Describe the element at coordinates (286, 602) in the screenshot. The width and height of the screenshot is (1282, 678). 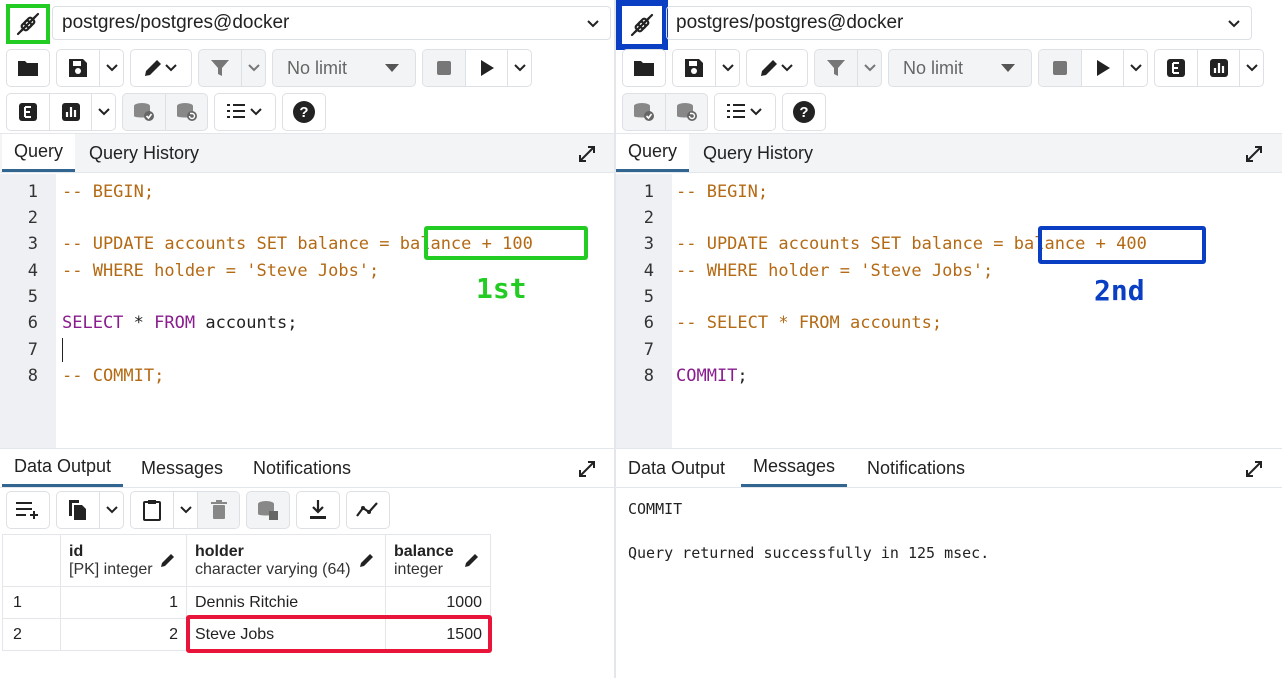
I see `cell-holder: Dennis Ritchie` at that location.